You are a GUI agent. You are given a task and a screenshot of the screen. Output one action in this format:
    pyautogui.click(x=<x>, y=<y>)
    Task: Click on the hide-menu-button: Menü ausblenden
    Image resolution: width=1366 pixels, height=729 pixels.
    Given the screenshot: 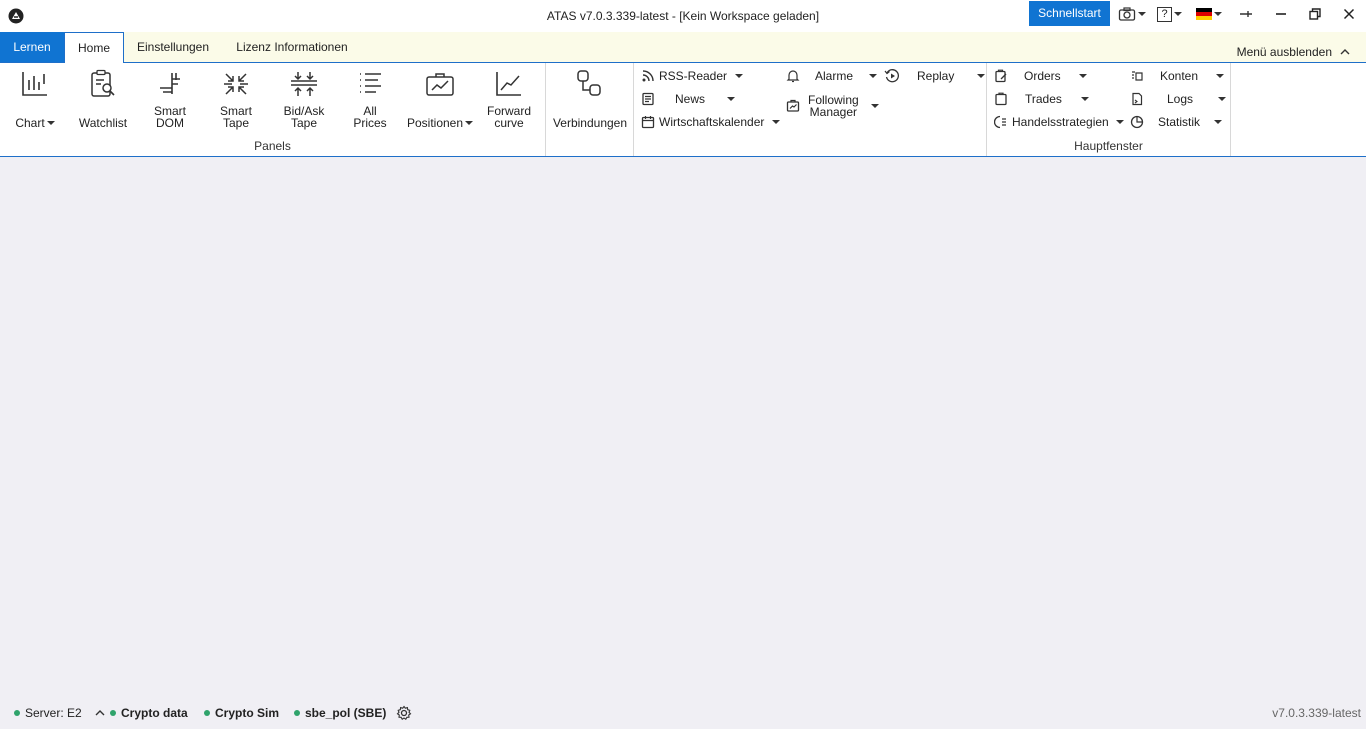 What is the action you would take?
    pyautogui.click(x=1293, y=52)
    